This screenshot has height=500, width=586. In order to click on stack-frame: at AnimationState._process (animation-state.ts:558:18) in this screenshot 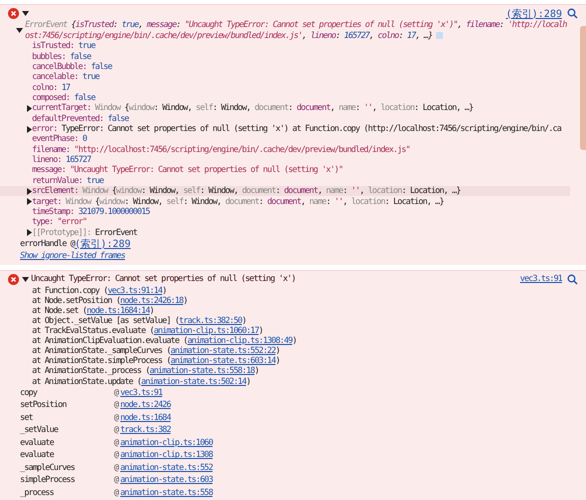, I will do `click(129, 371)`.